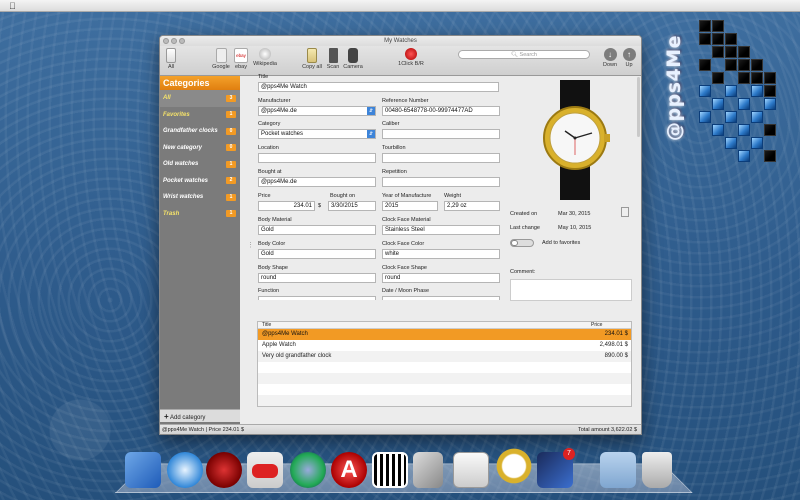  I want to click on one-click-icon, so click(411, 54).